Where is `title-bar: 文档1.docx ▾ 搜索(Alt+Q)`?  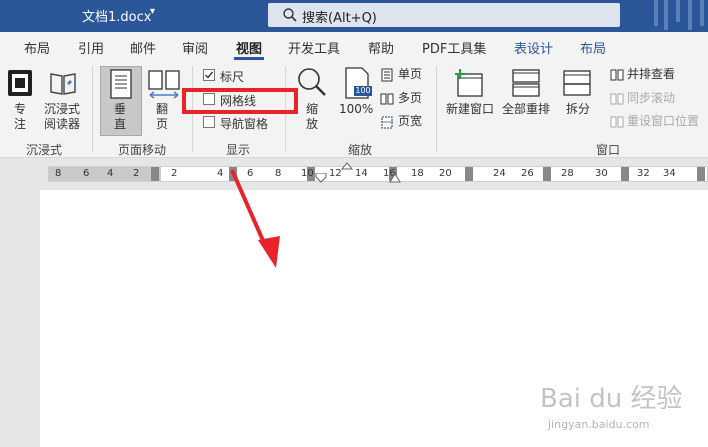
title-bar: 文档1.docx ▾ 搜索(Alt+Q) is located at coordinates (354, 16).